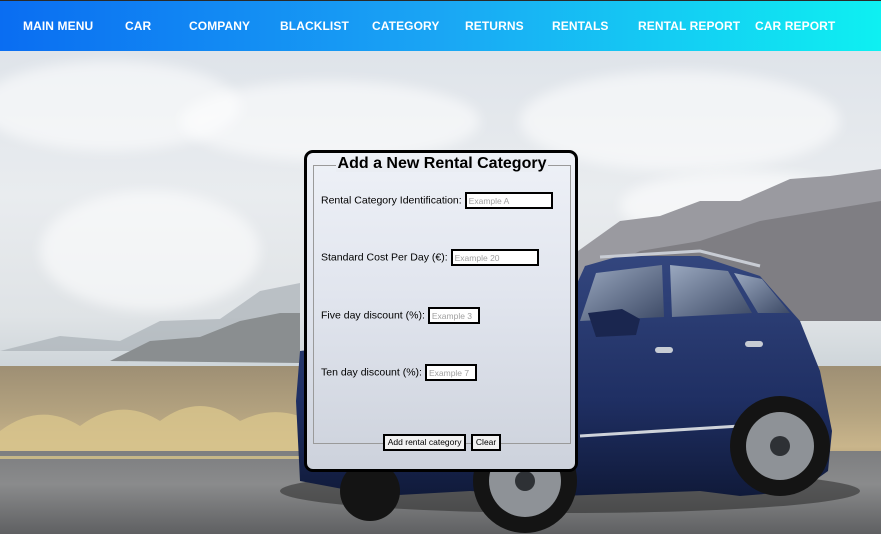 The height and width of the screenshot is (534, 881). I want to click on ten-day-discount-label: Ten day discount (%):, so click(371, 372).